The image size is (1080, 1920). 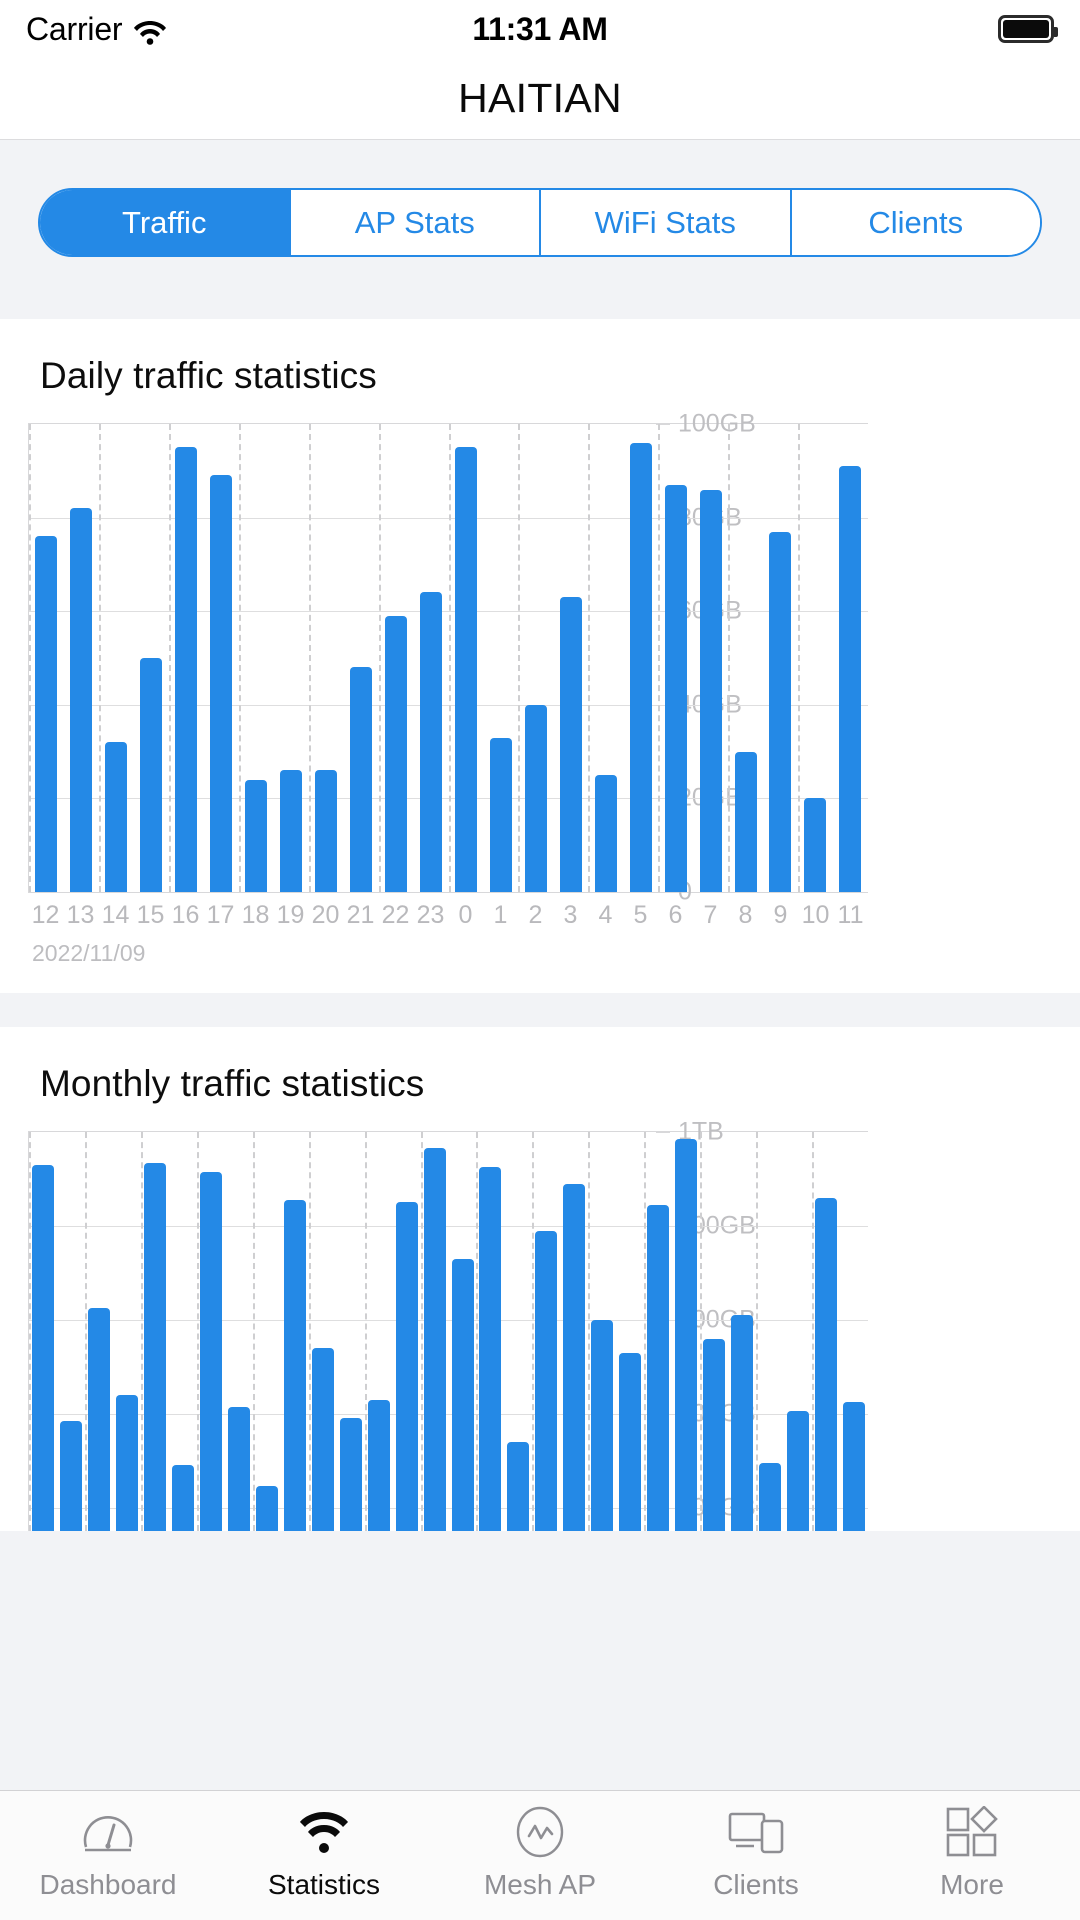 What do you see at coordinates (664, 222) in the screenshot?
I see `segment-wifi-stats: WiFi Stats` at bounding box center [664, 222].